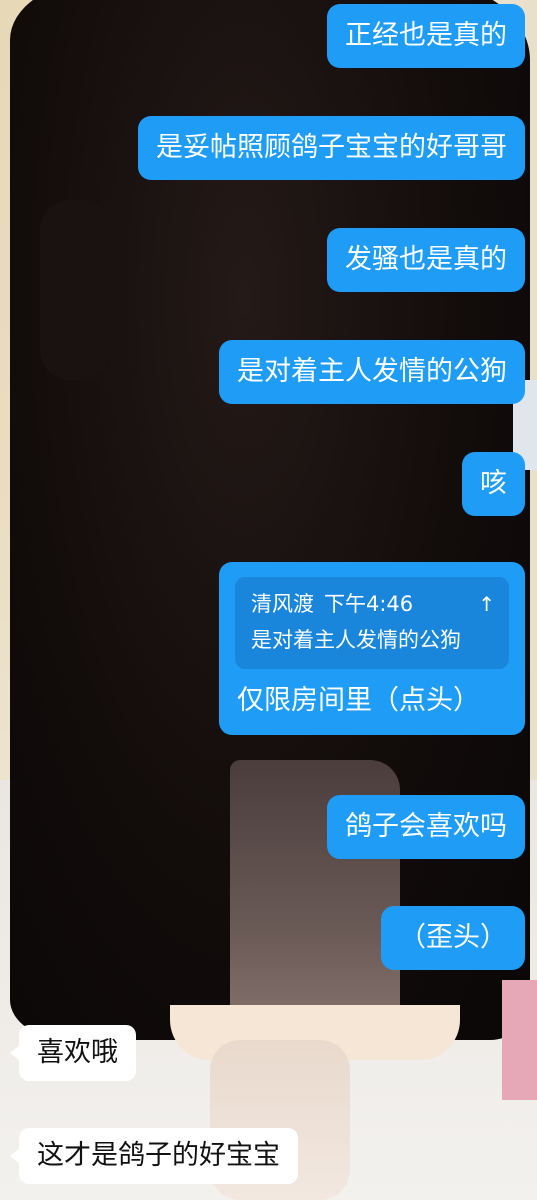  I want to click on quoted-message: 清风渡 下午4:46 ↑ 是对着主人发情的公狗, so click(372, 623).